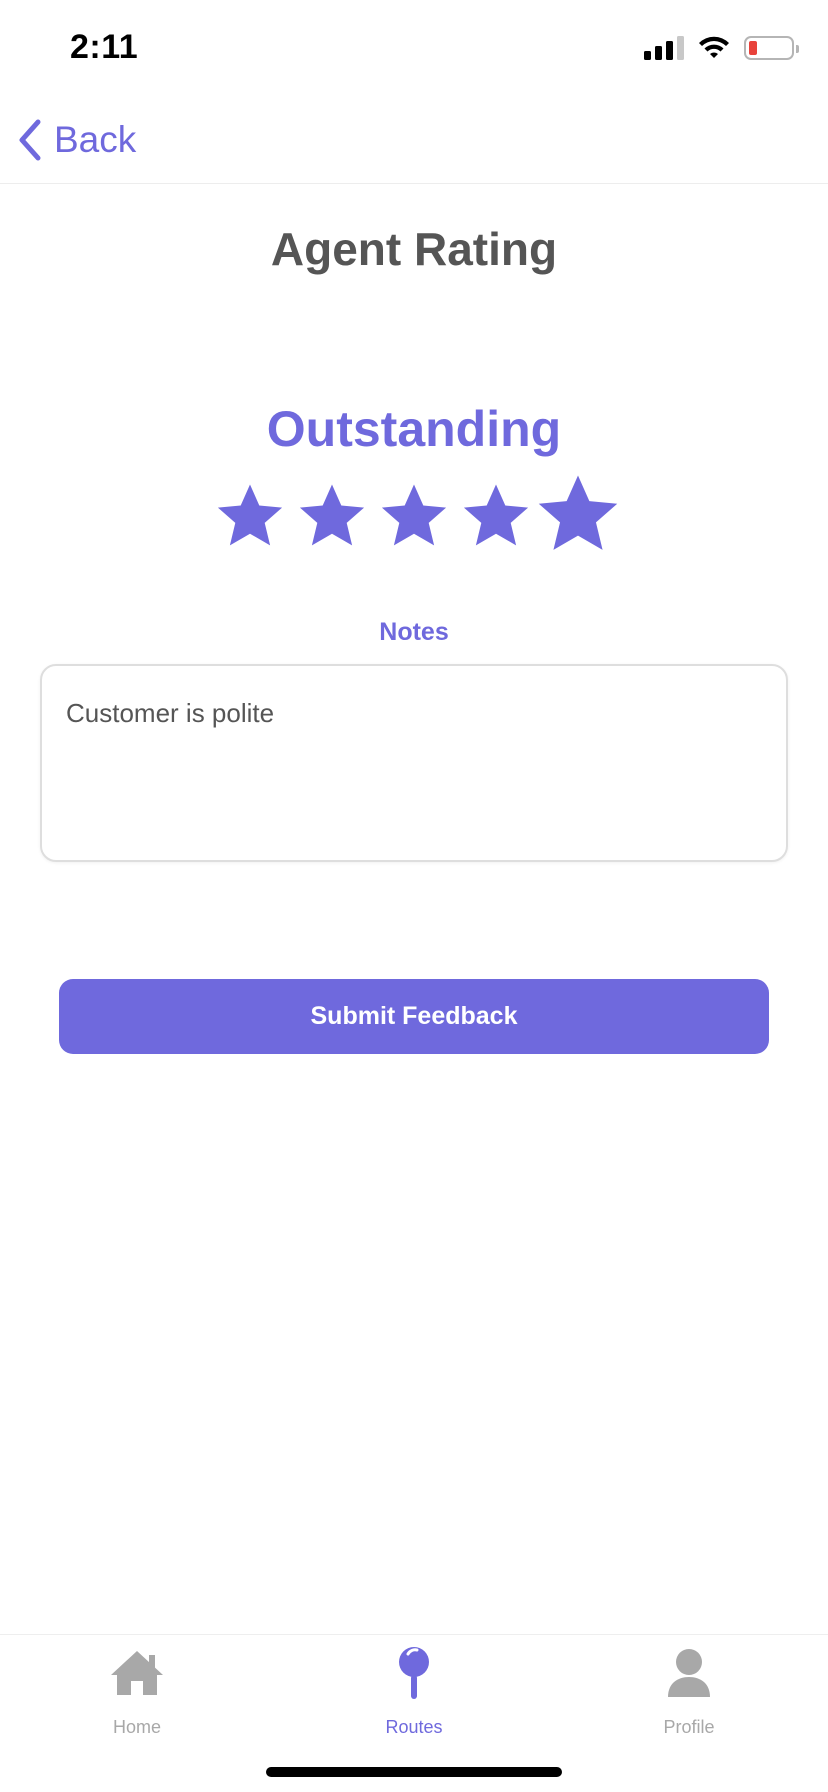 Image resolution: width=828 pixels, height=1792 pixels. I want to click on tab-home: Home, so click(137, 1691).